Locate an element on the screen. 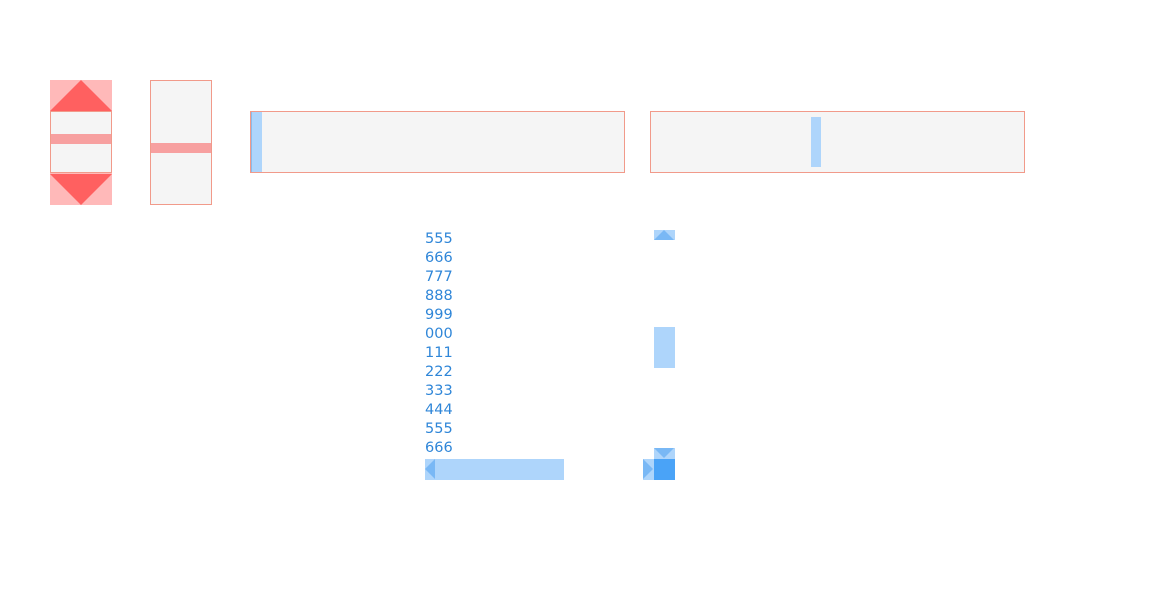 Image resolution: width=1156 pixels, height=616 pixels. stepper-thumb is located at coordinates (81, 139).